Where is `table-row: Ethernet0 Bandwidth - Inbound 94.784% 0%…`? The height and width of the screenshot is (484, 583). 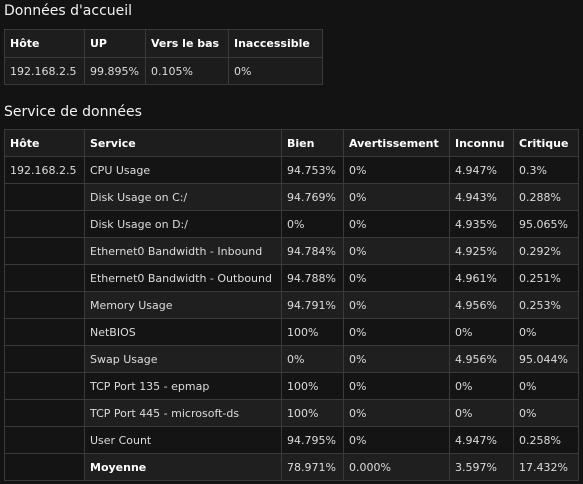
table-row: Ethernet0 Bandwidth - Inbound 94.784% 0%… is located at coordinates (291, 251).